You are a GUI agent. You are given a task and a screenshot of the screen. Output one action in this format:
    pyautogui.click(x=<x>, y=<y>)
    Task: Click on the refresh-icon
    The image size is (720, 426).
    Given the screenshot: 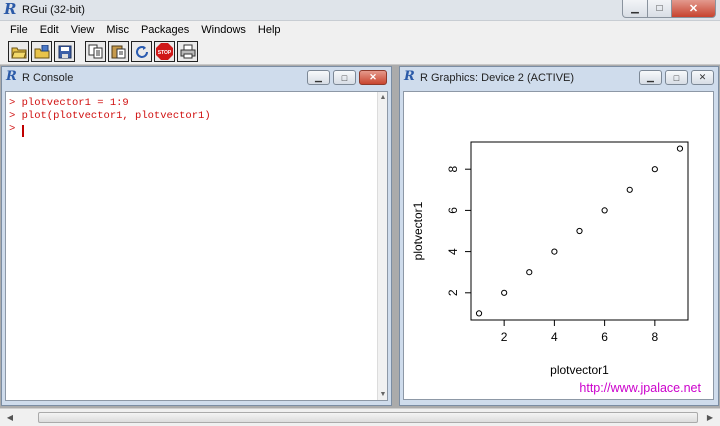 What is the action you would take?
    pyautogui.click(x=141, y=51)
    